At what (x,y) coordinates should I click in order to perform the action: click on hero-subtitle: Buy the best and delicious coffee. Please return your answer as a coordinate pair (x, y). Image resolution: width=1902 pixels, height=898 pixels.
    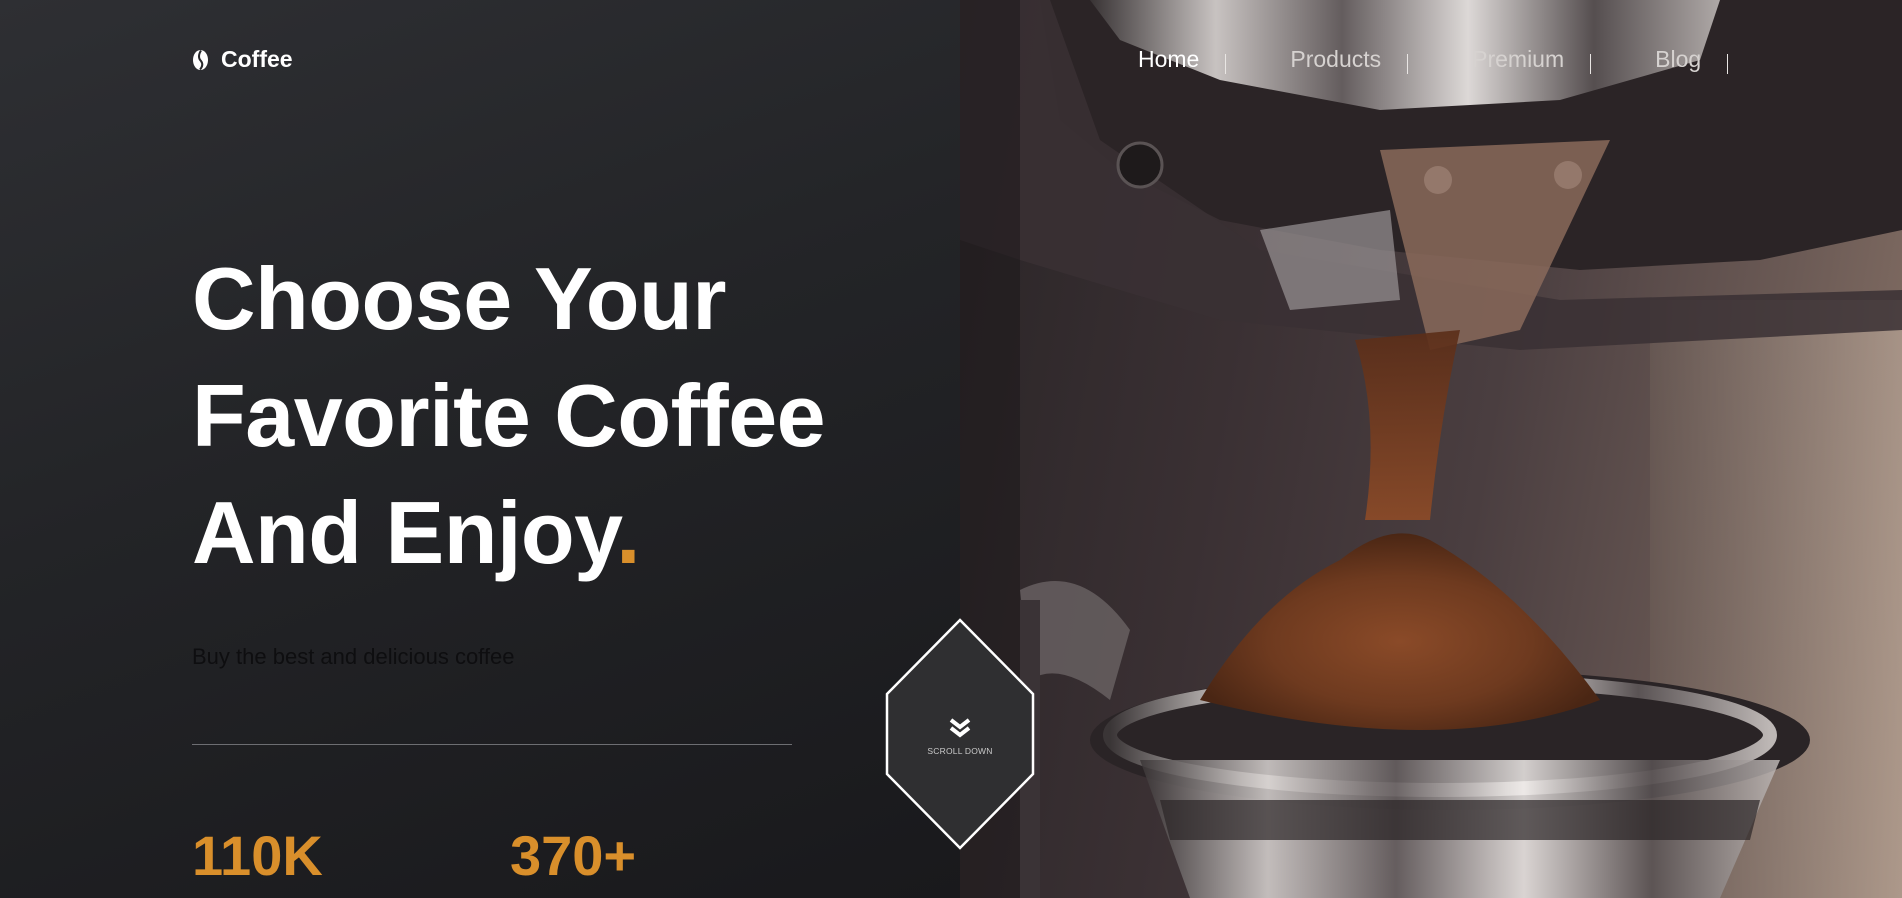
    Looking at the image, I should click on (353, 656).